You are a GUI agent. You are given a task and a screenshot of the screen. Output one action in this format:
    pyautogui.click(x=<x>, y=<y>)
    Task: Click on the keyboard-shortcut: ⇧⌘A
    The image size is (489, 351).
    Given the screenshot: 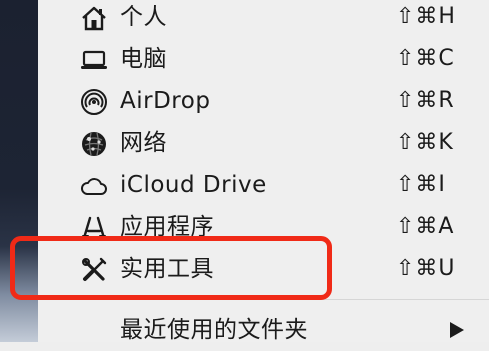 What is the action you would take?
    pyautogui.click(x=425, y=226)
    